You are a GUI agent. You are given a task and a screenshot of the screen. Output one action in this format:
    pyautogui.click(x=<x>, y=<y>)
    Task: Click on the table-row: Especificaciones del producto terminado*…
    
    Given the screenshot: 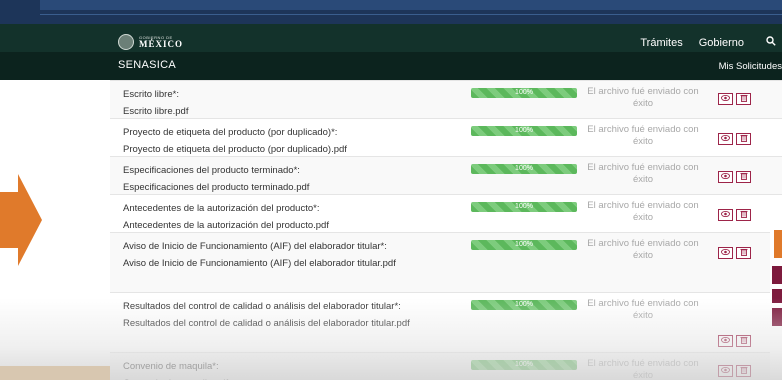 What is the action you would take?
    pyautogui.click(x=446, y=175)
    